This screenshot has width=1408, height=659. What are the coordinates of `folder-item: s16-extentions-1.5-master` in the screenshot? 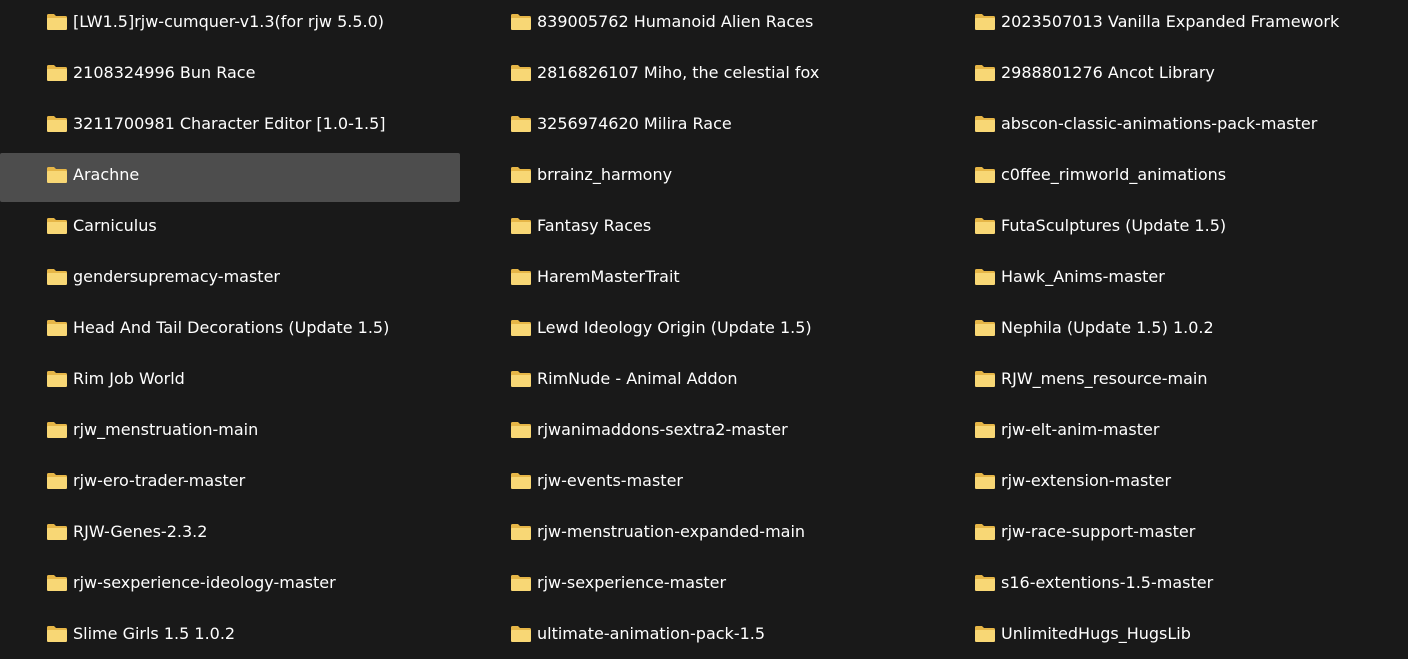 It's located at (1158, 585).